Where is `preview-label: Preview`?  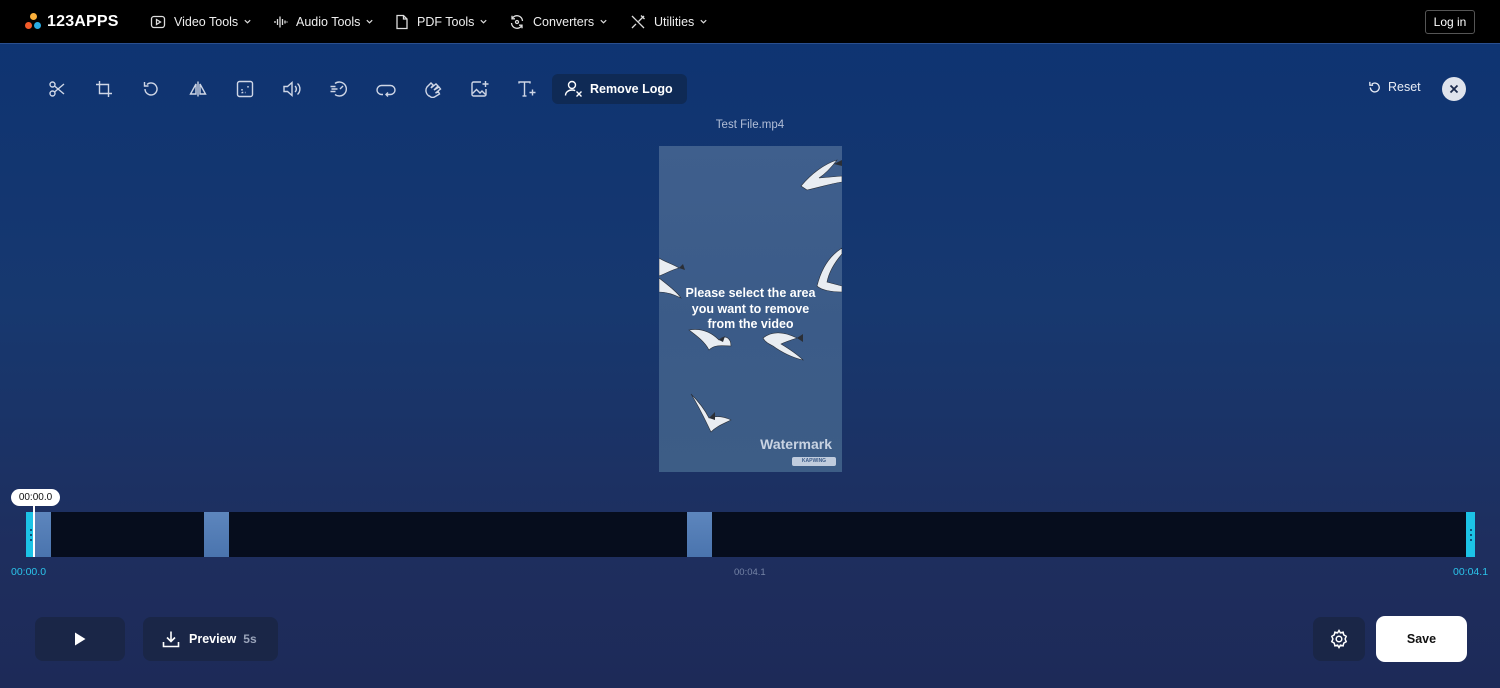 preview-label: Preview is located at coordinates (212, 639).